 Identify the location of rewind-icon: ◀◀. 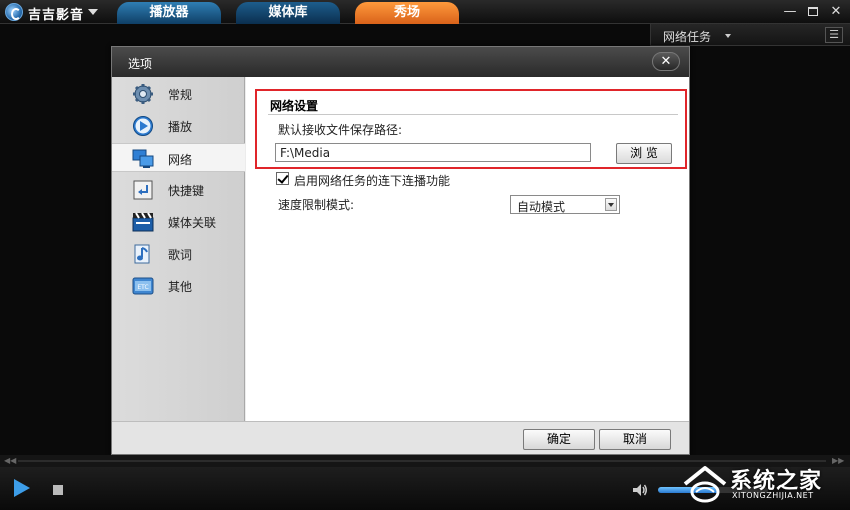
(10, 460).